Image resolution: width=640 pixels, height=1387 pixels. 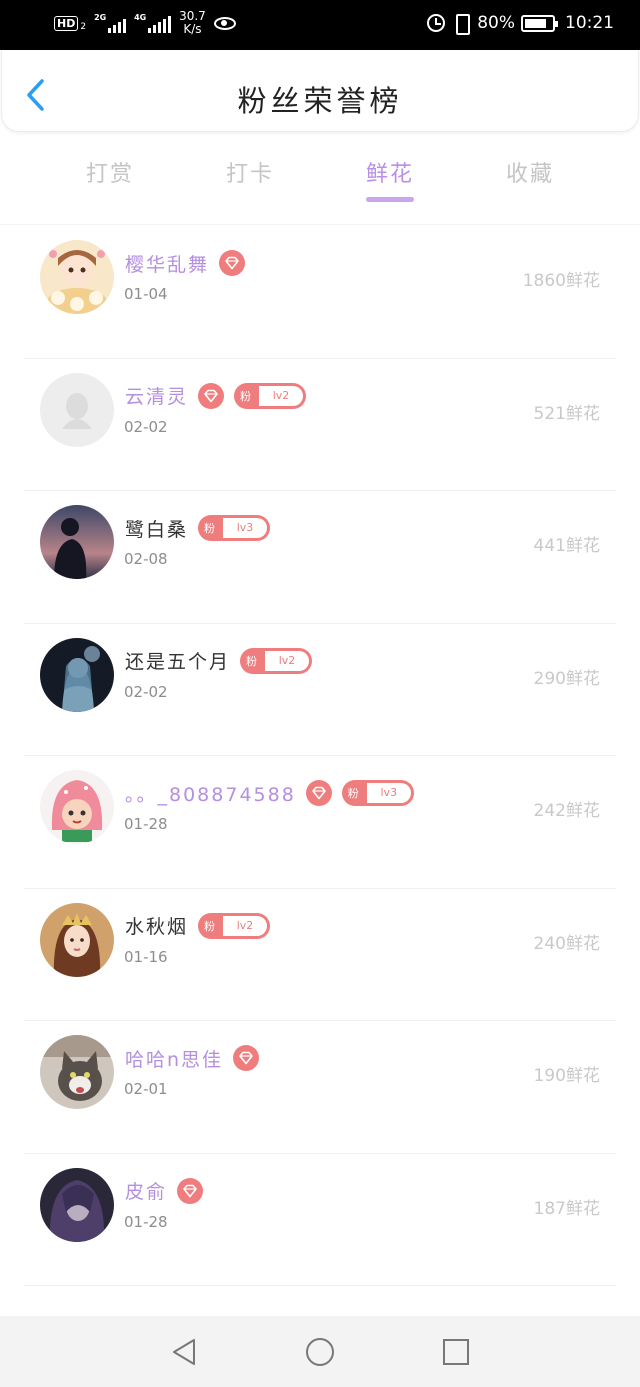 I want to click on username: 云清灵, so click(x=156, y=395).